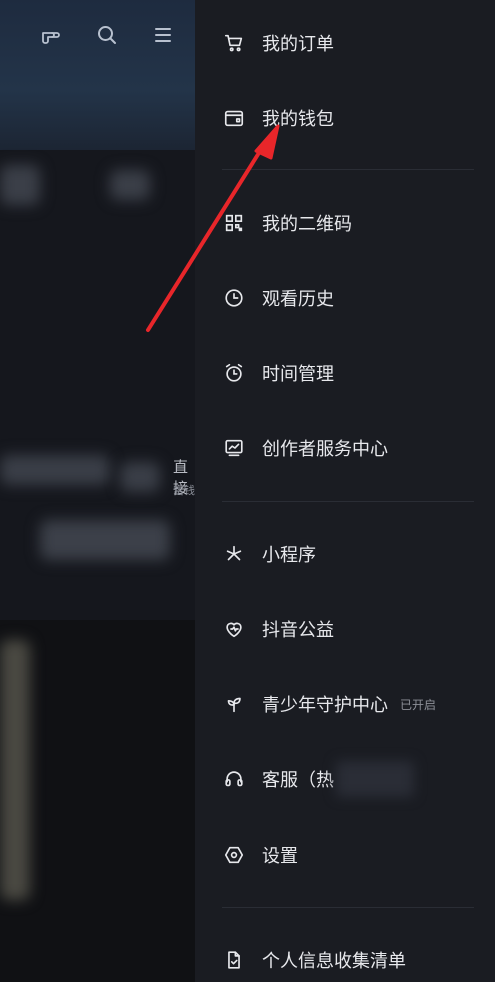 Image resolution: width=495 pixels, height=982 pixels. I want to click on menu-item-settings: 设置, so click(260, 855).